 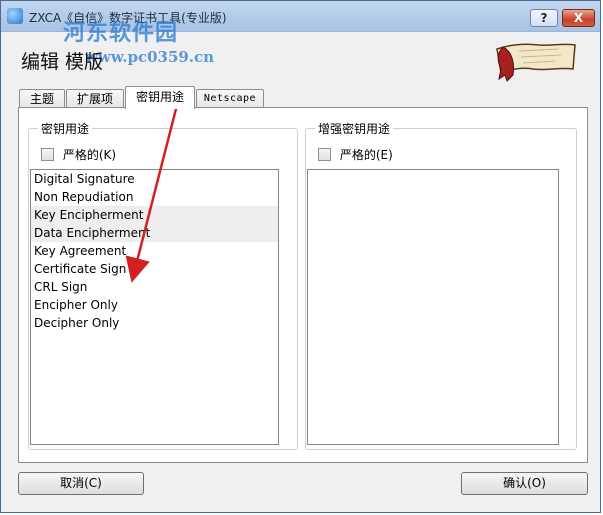 I want to click on ok-button: 确认(O), so click(x=524, y=483).